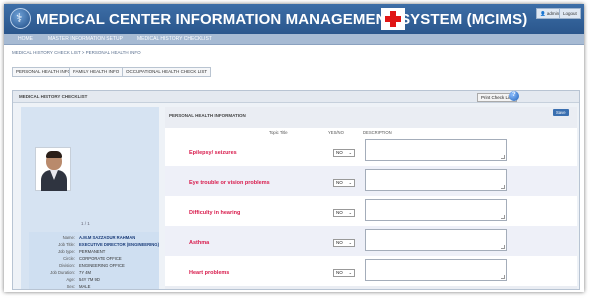 Image resolution: width=592 pixels, height=298 pixels. What do you see at coordinates (229, 183) in the screenshot?
I see `health-topic-label: Eye trouble or vision problems` at bounding box center [229, 183].